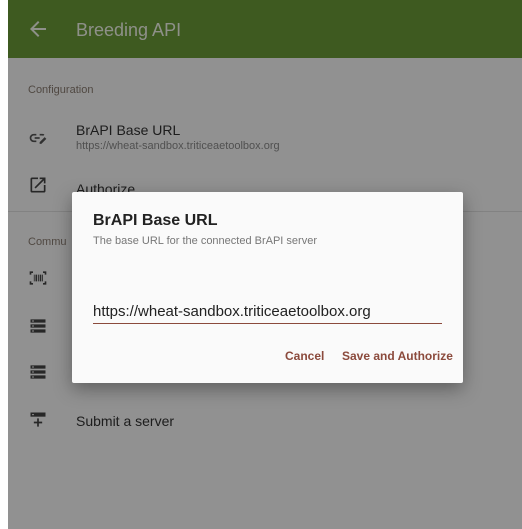  Describe the element at coordinates (155, 220) in the screenshot. I see `dialog-title: BrAPI Base URL` at that location.